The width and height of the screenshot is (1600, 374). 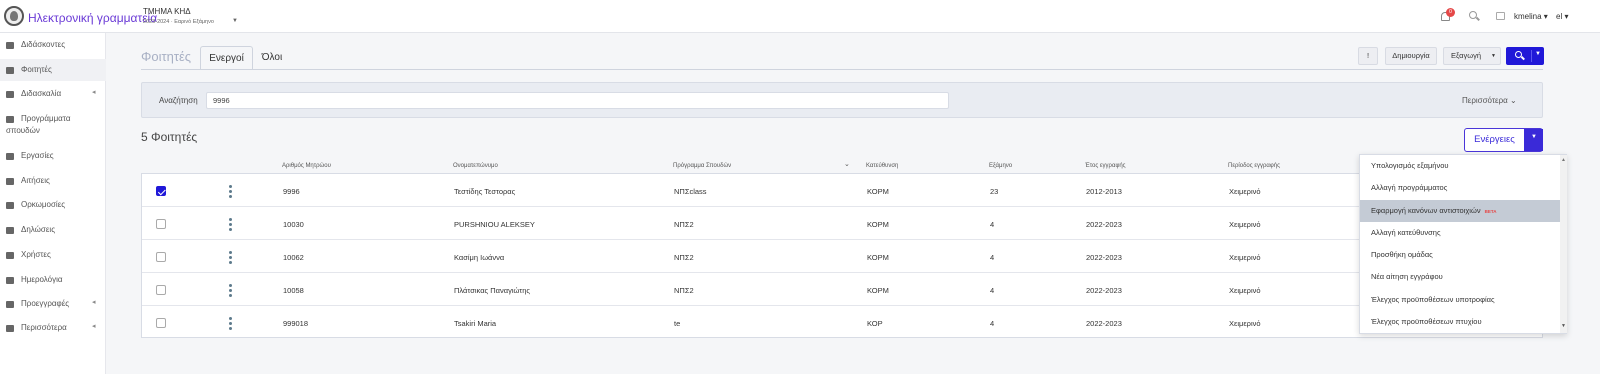 What do you see at coordinates (53, 255) in the screenshot?
I see `sidebar-item-users: Χρήστες` at bounding box center [53, 255].